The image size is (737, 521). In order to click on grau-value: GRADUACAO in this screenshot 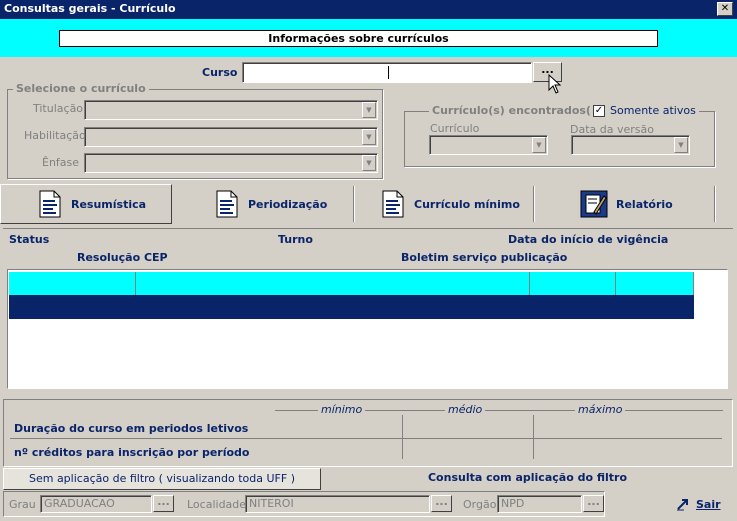, I will do `click(79, 503)`.